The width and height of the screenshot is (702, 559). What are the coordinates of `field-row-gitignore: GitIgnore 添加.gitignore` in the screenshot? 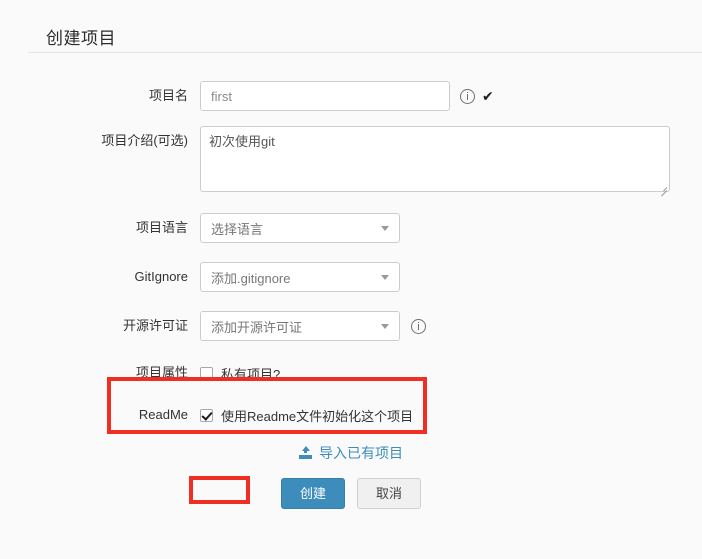 It's located at (222, 277).